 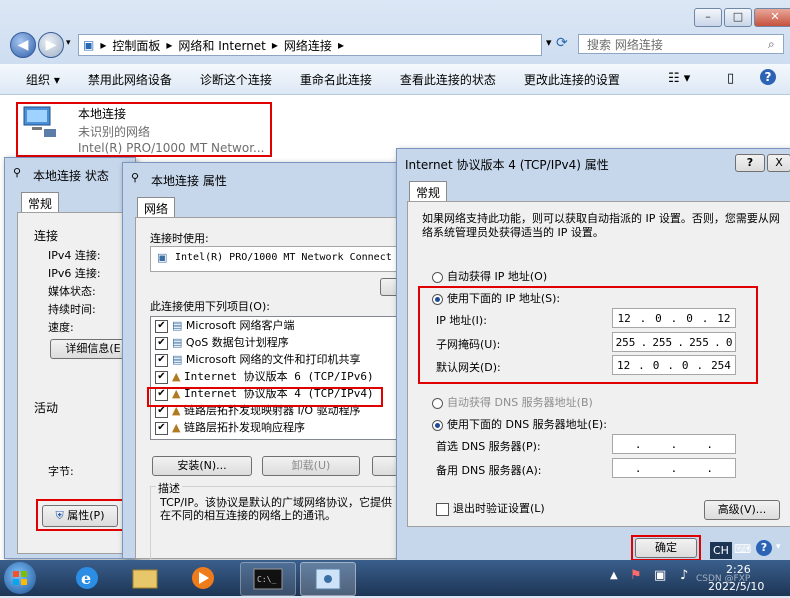 I want to click on refresh-icon: ⟳, so click(x=562, y=43).